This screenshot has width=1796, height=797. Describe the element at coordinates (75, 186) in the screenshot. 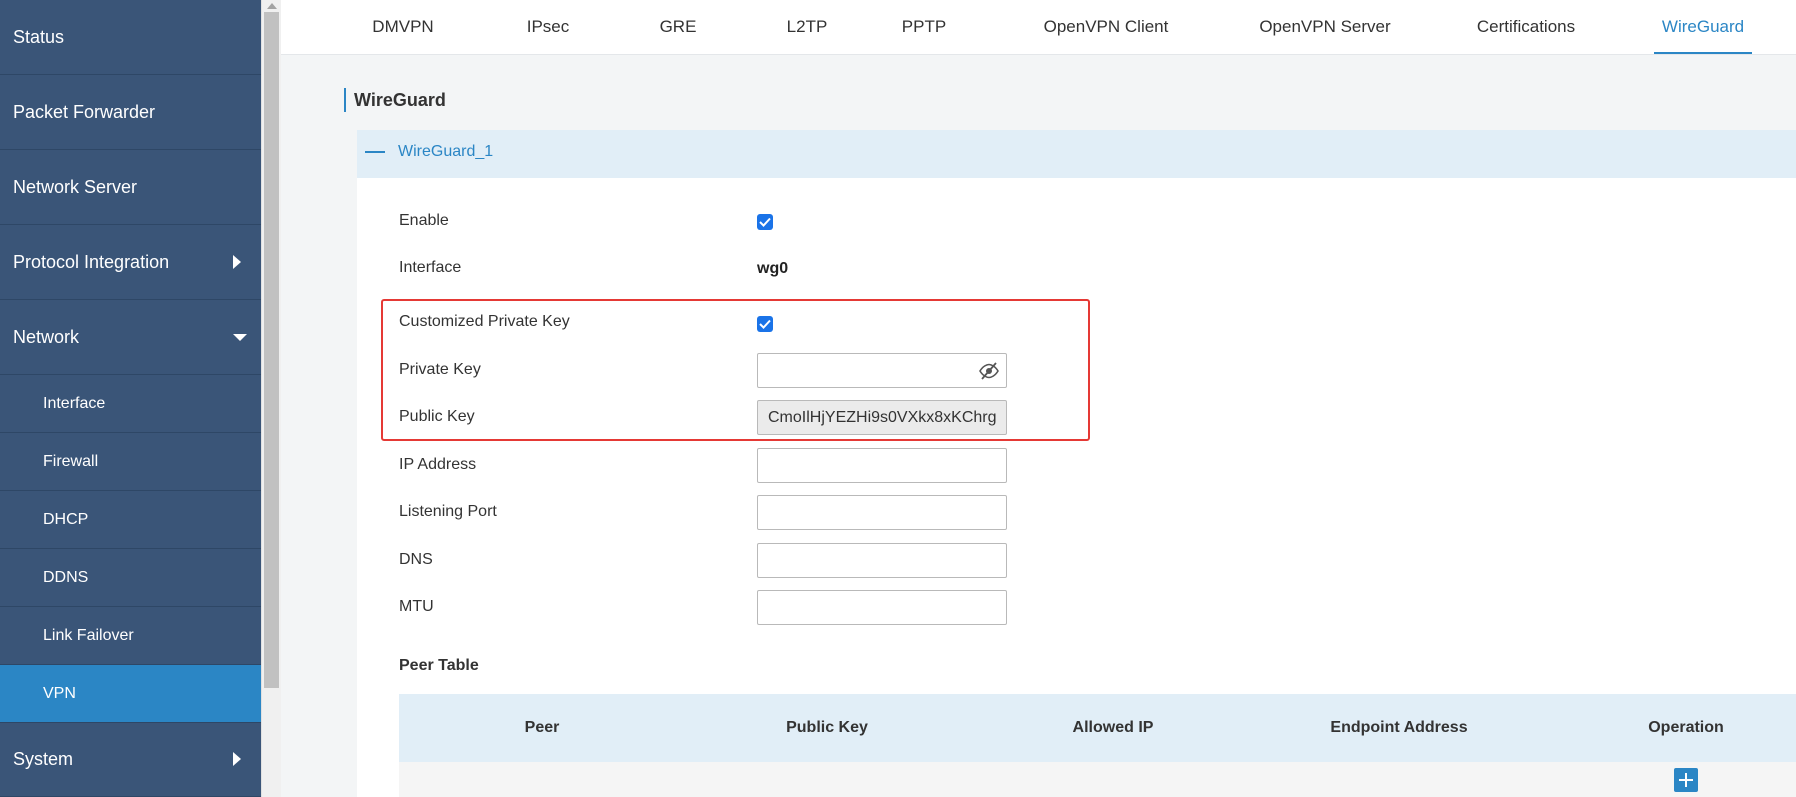

I see `sidebar-item-label: Network Server` at that location.